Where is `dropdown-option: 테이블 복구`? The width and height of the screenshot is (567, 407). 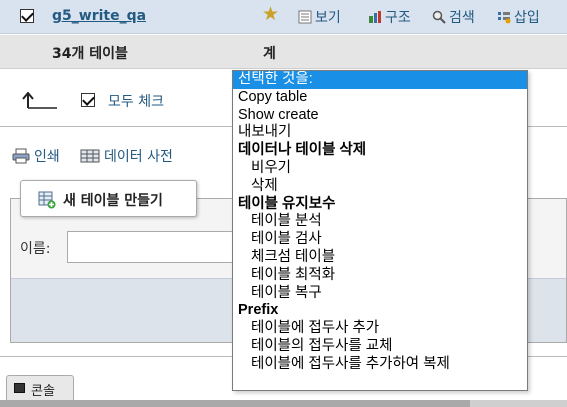
dropdown-option: 테이블 복구 is located at coordinates (380, 294).